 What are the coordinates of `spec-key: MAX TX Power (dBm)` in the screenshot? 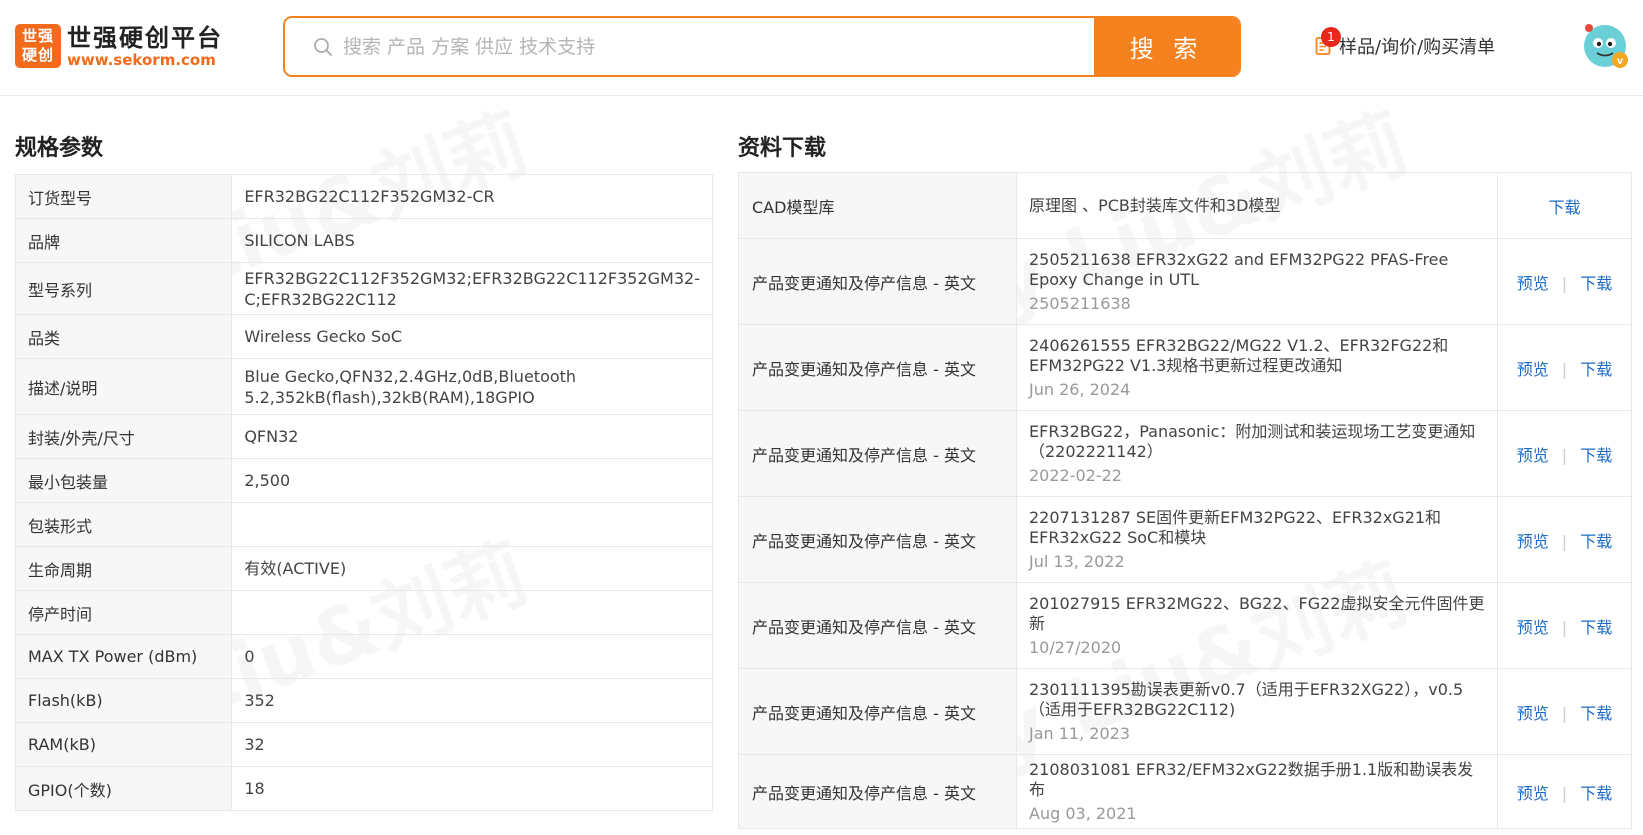 It's located at (123, 656).